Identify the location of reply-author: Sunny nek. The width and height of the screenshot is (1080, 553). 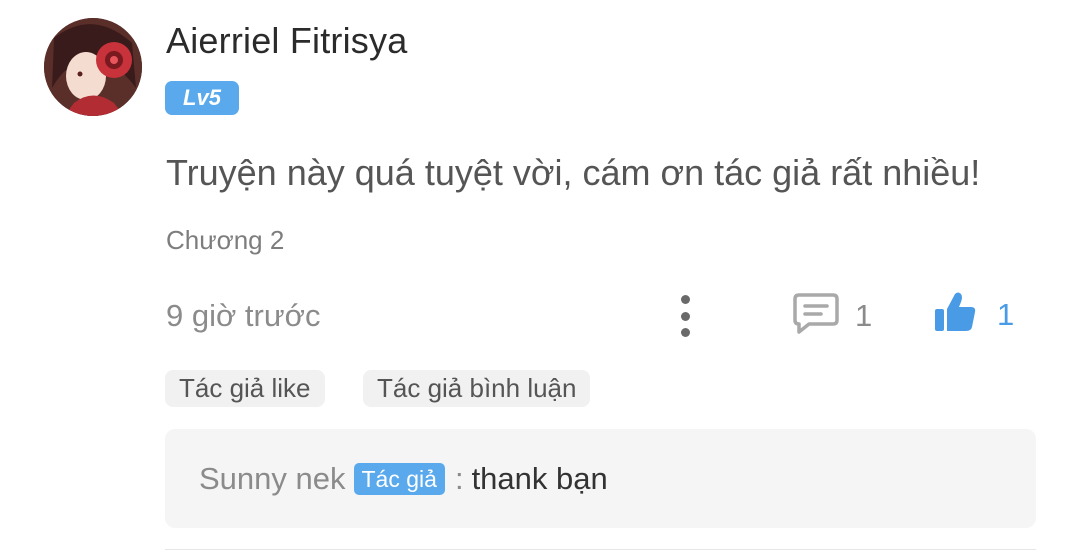
(272, 479).